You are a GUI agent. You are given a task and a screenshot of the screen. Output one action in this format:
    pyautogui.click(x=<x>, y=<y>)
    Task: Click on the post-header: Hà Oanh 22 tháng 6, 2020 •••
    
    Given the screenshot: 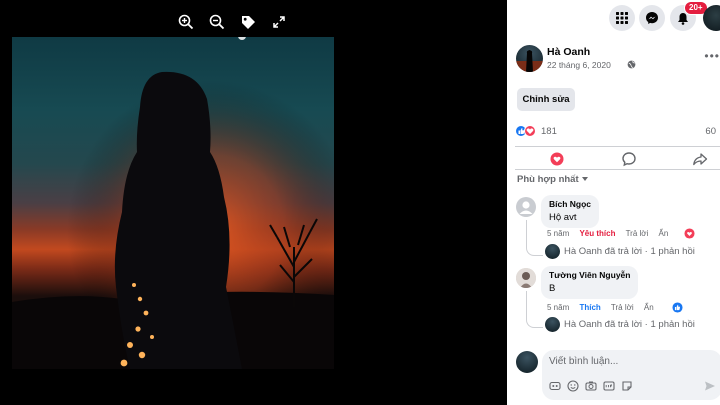 What is the action you would take?
    pyautogui.click(x=618, y=60)
    